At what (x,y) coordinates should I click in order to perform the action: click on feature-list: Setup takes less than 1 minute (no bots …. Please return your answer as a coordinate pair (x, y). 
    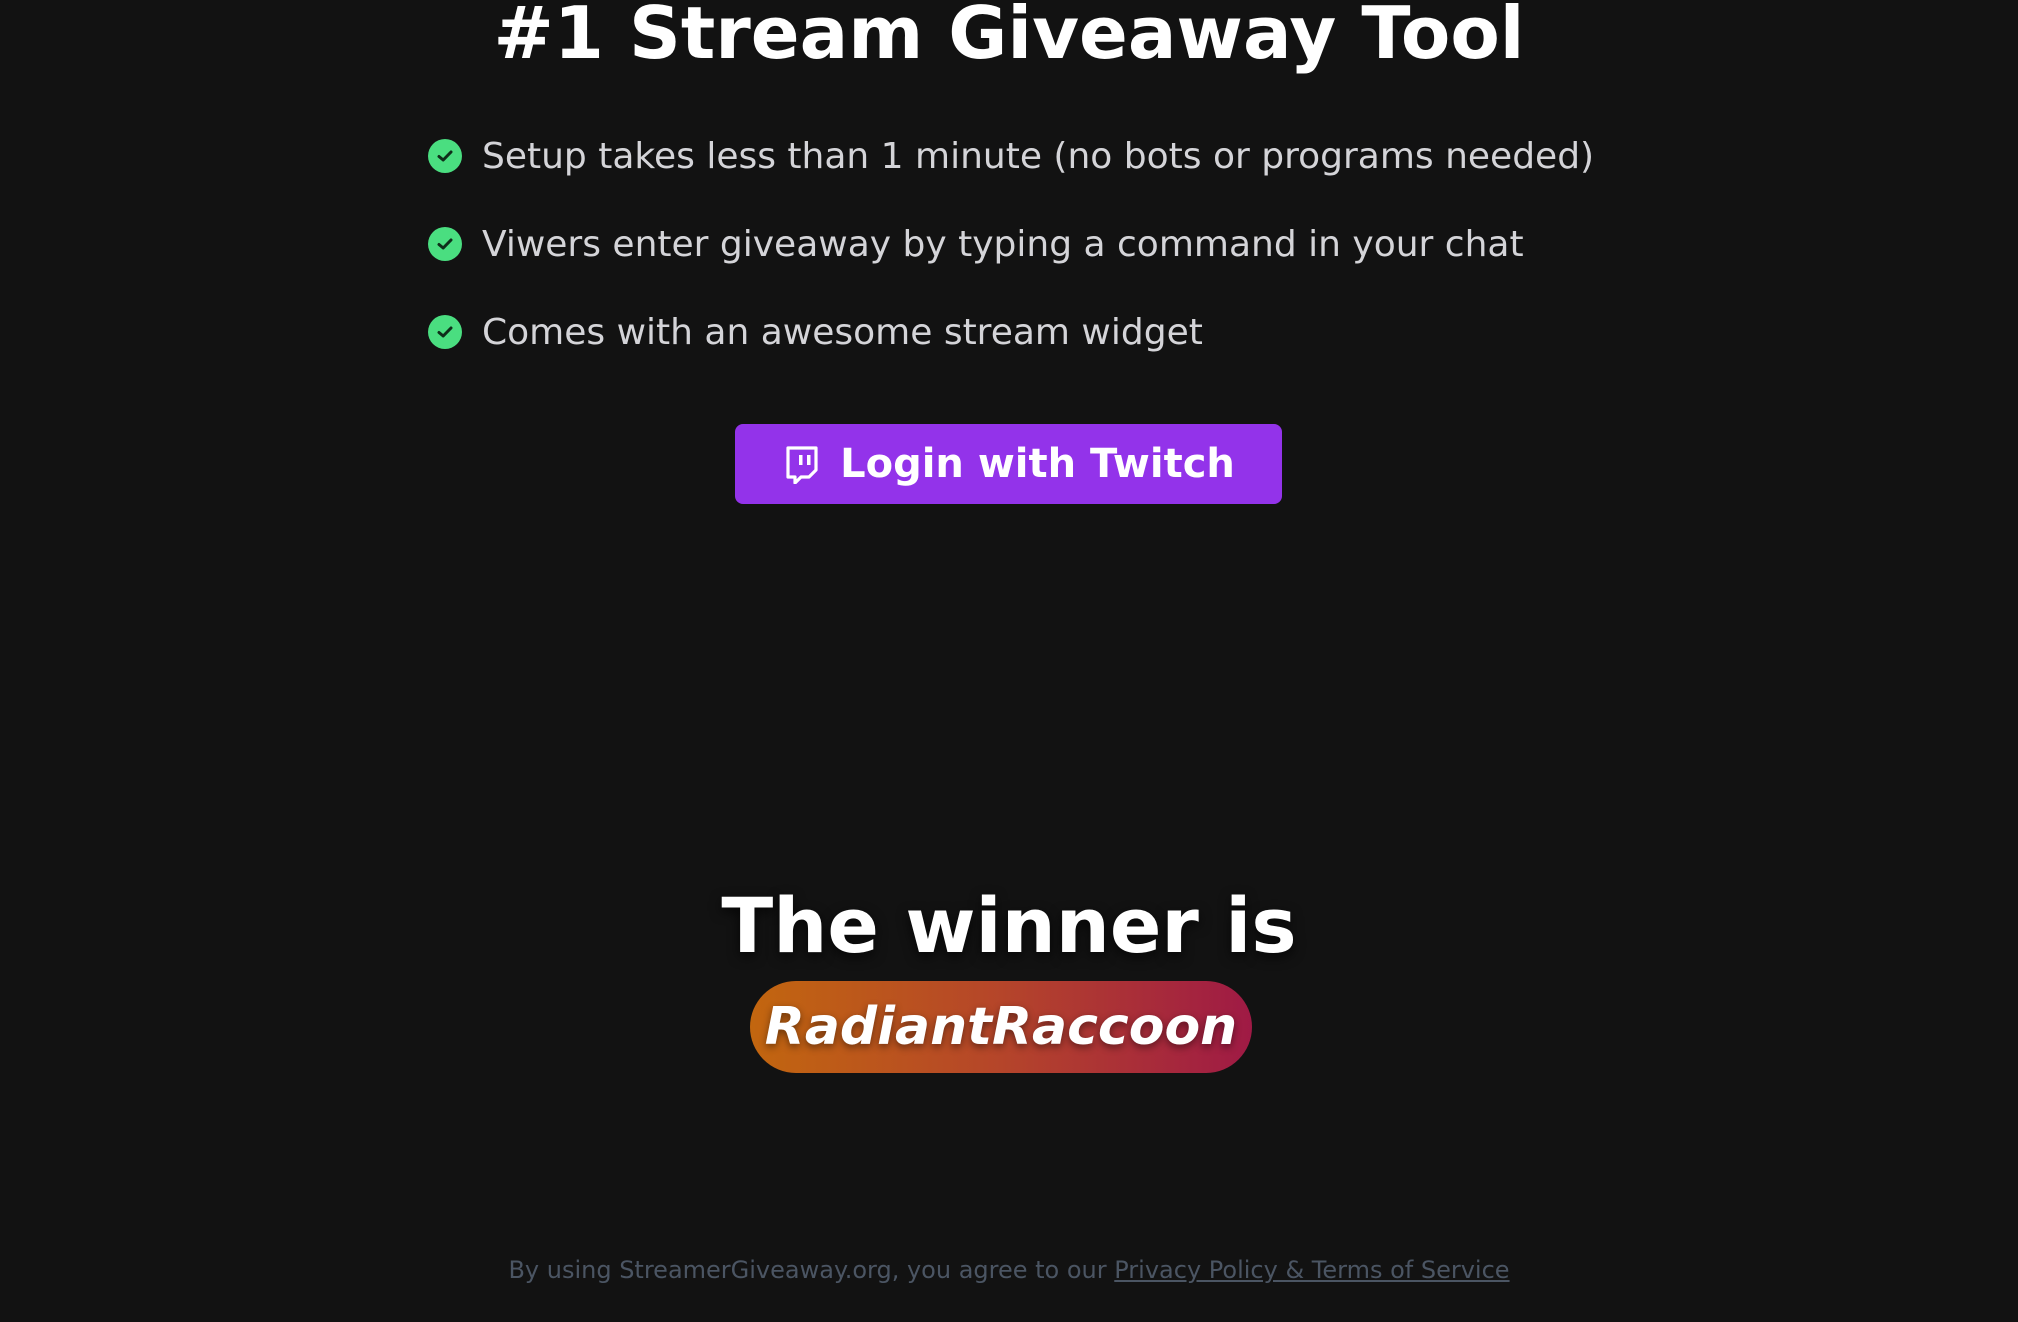
    Looking at the image, I should click on (1011, 260).